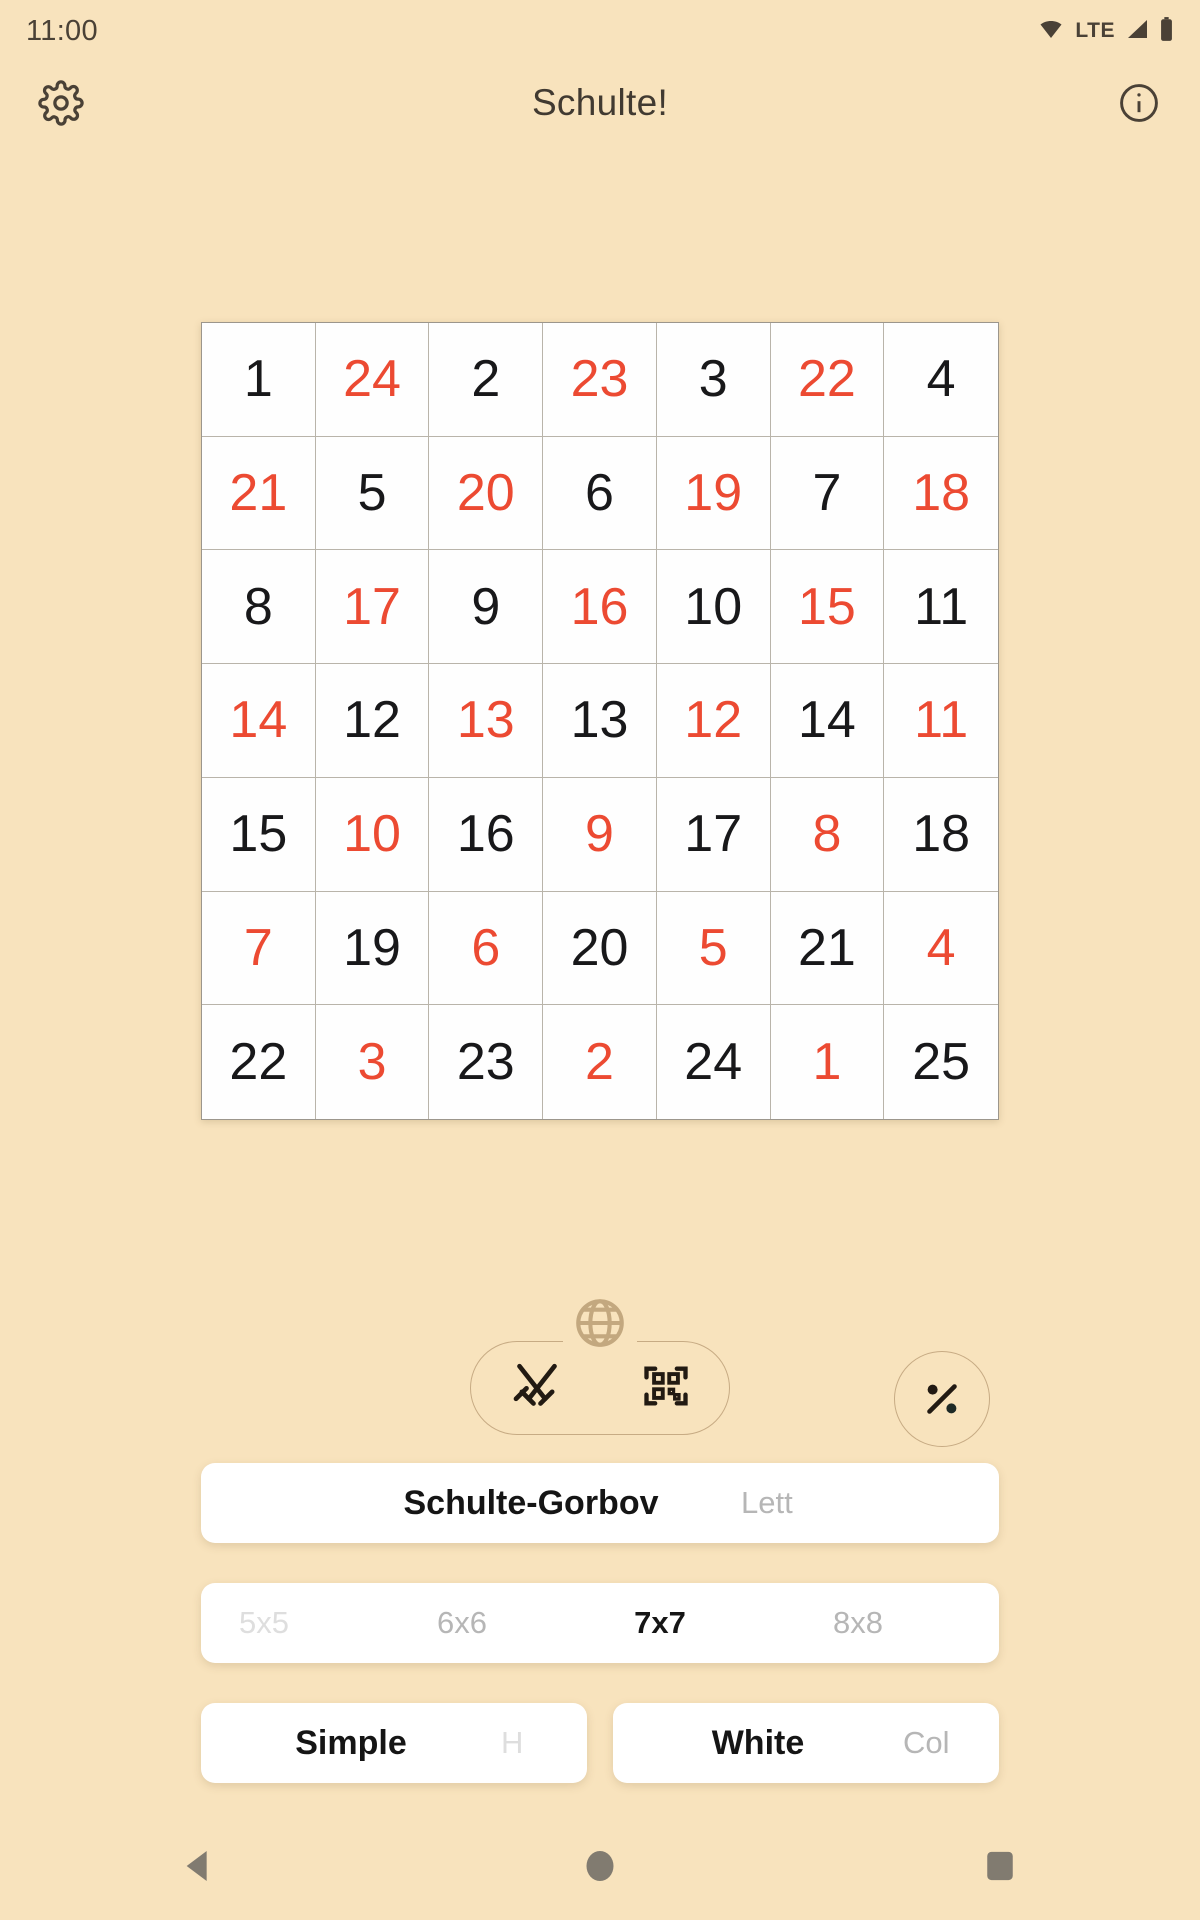 This screenshot has width=1200, height=1920. I want to click on style-selector: Simple H, so click(394, 1743).